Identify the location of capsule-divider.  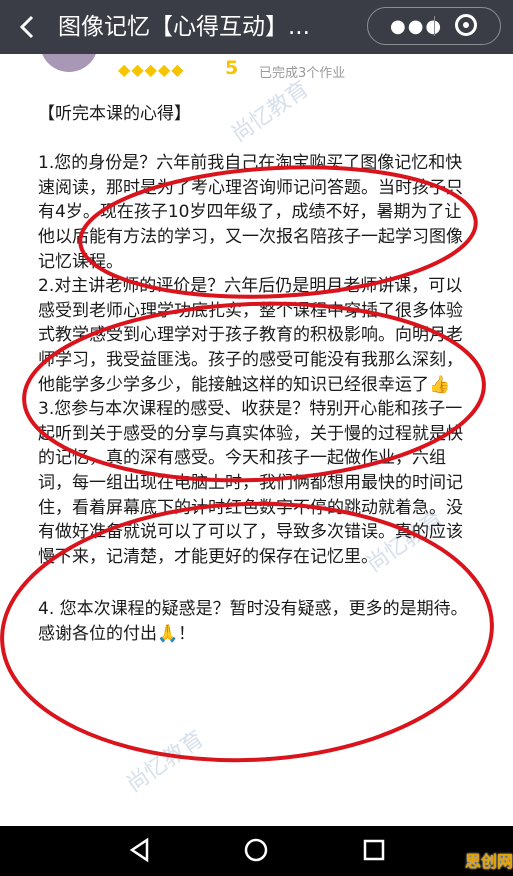
(434, 26).